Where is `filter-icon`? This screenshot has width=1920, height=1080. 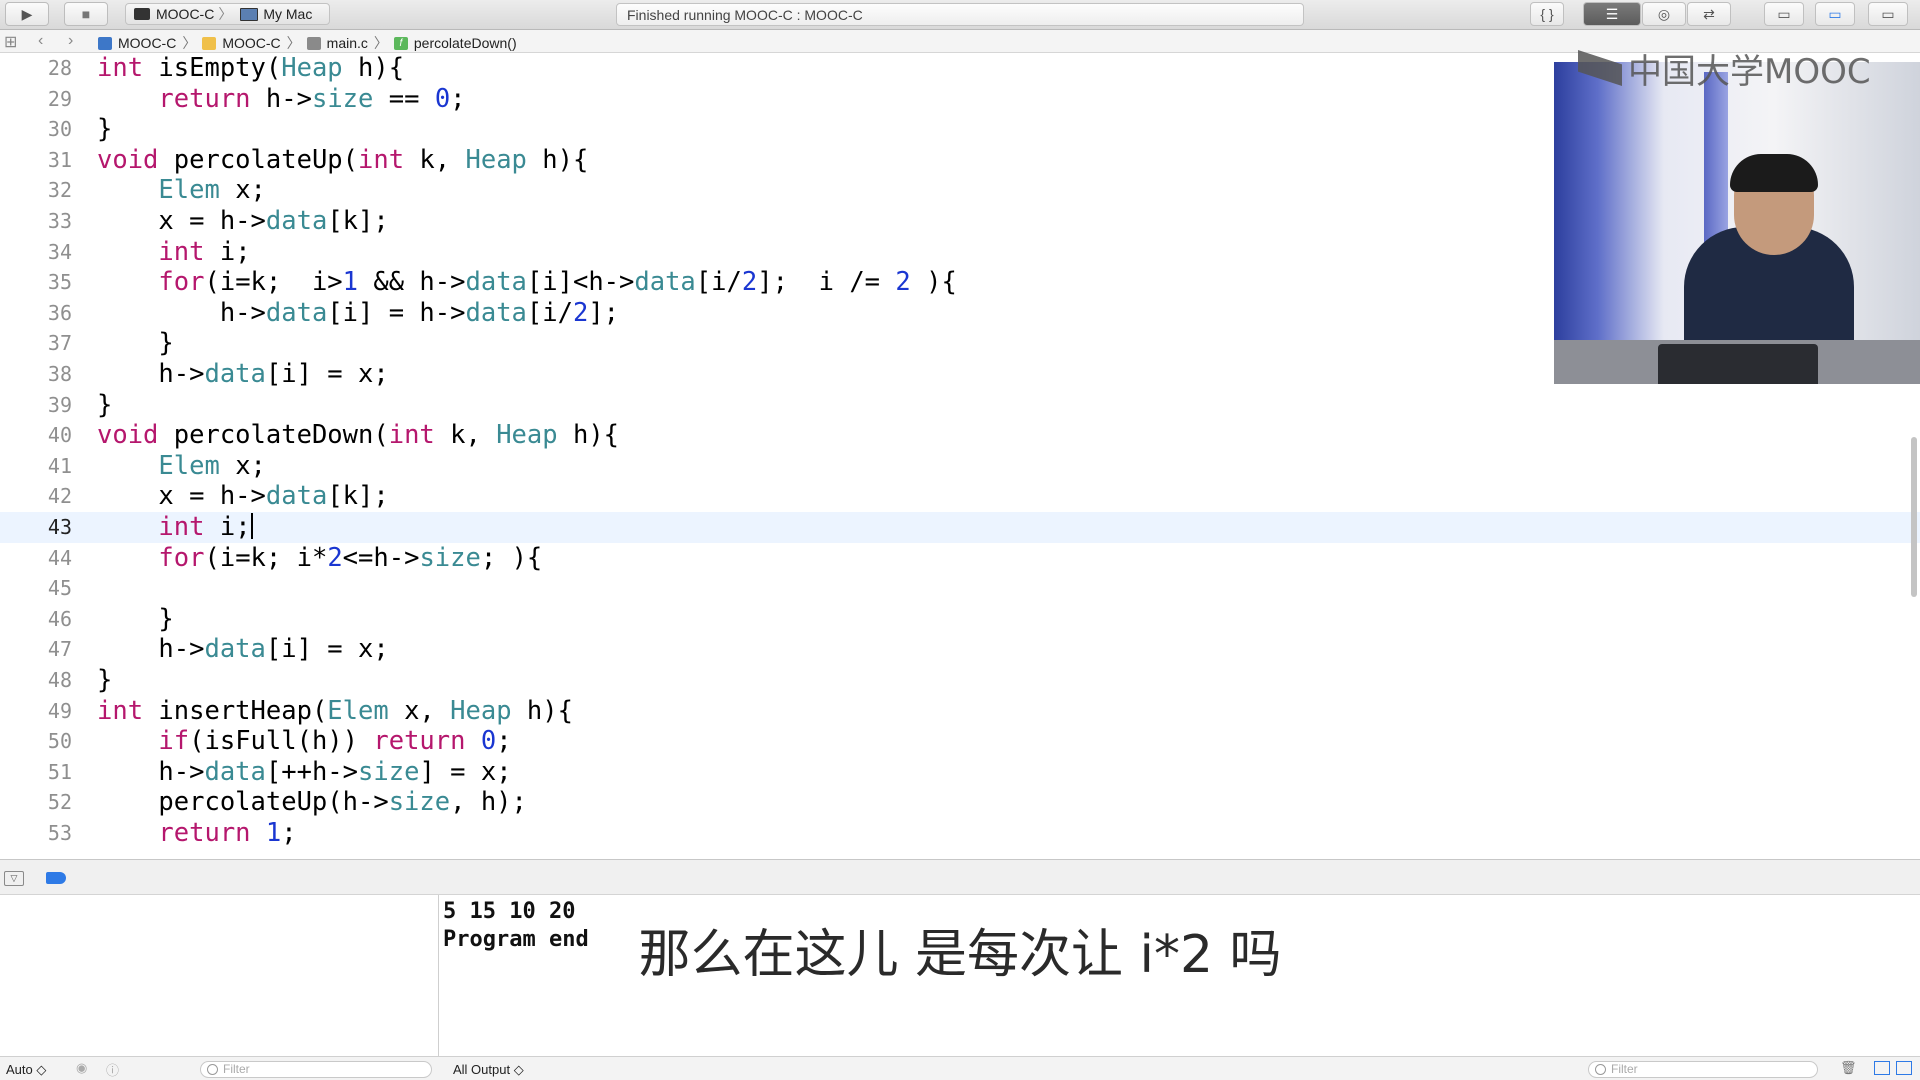 filter-icon is located at coordinates (212, 1069).